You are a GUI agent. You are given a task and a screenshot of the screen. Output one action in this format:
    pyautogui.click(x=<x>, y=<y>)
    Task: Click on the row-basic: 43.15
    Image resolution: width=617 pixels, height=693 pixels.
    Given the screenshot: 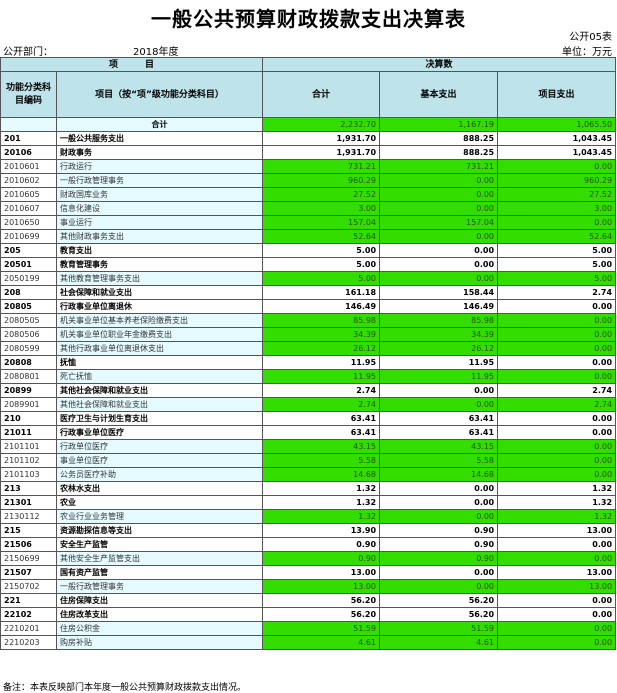 What is the action you would take?
    pyautogui.click(x=439, y=446)
    